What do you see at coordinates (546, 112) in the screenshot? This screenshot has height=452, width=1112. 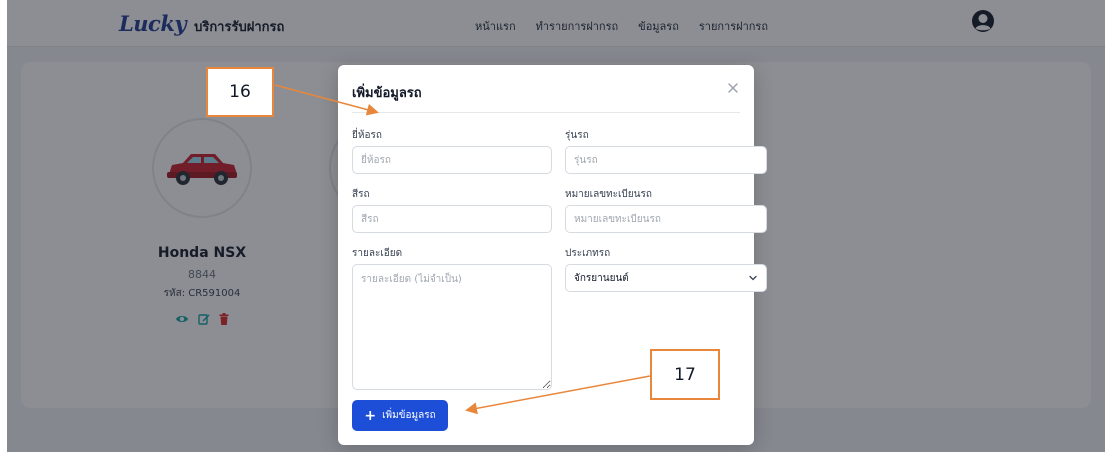 I see `modal-divider` at bounding box center [546, 112].